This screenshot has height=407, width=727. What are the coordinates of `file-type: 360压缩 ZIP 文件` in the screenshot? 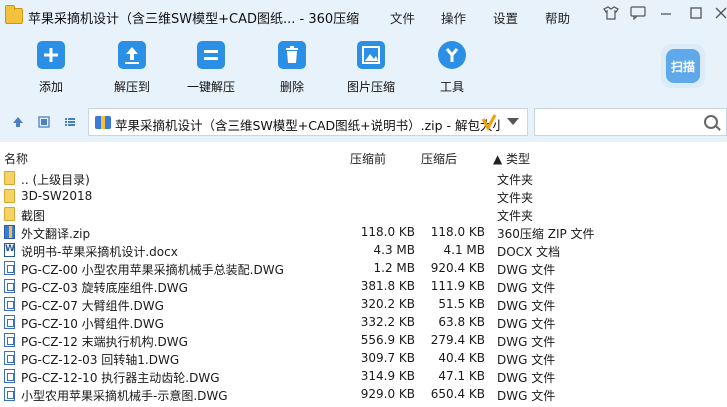 It's located at (546, 234).